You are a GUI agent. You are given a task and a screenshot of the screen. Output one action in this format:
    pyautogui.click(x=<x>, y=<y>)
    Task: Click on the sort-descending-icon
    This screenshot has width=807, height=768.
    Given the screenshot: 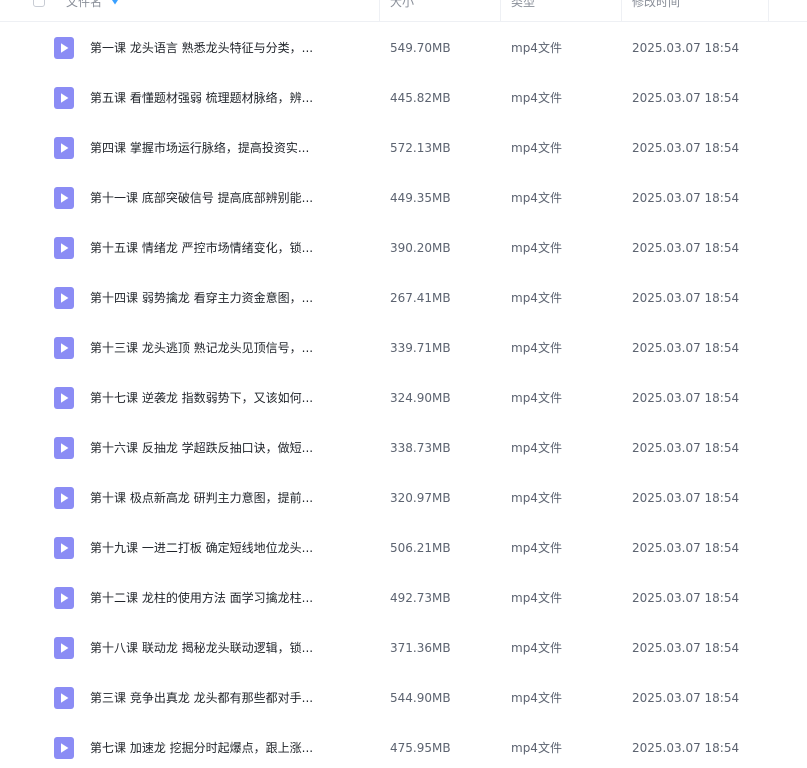 What is the action you would take?
    pyautogui.click(x=115, y=3)
    